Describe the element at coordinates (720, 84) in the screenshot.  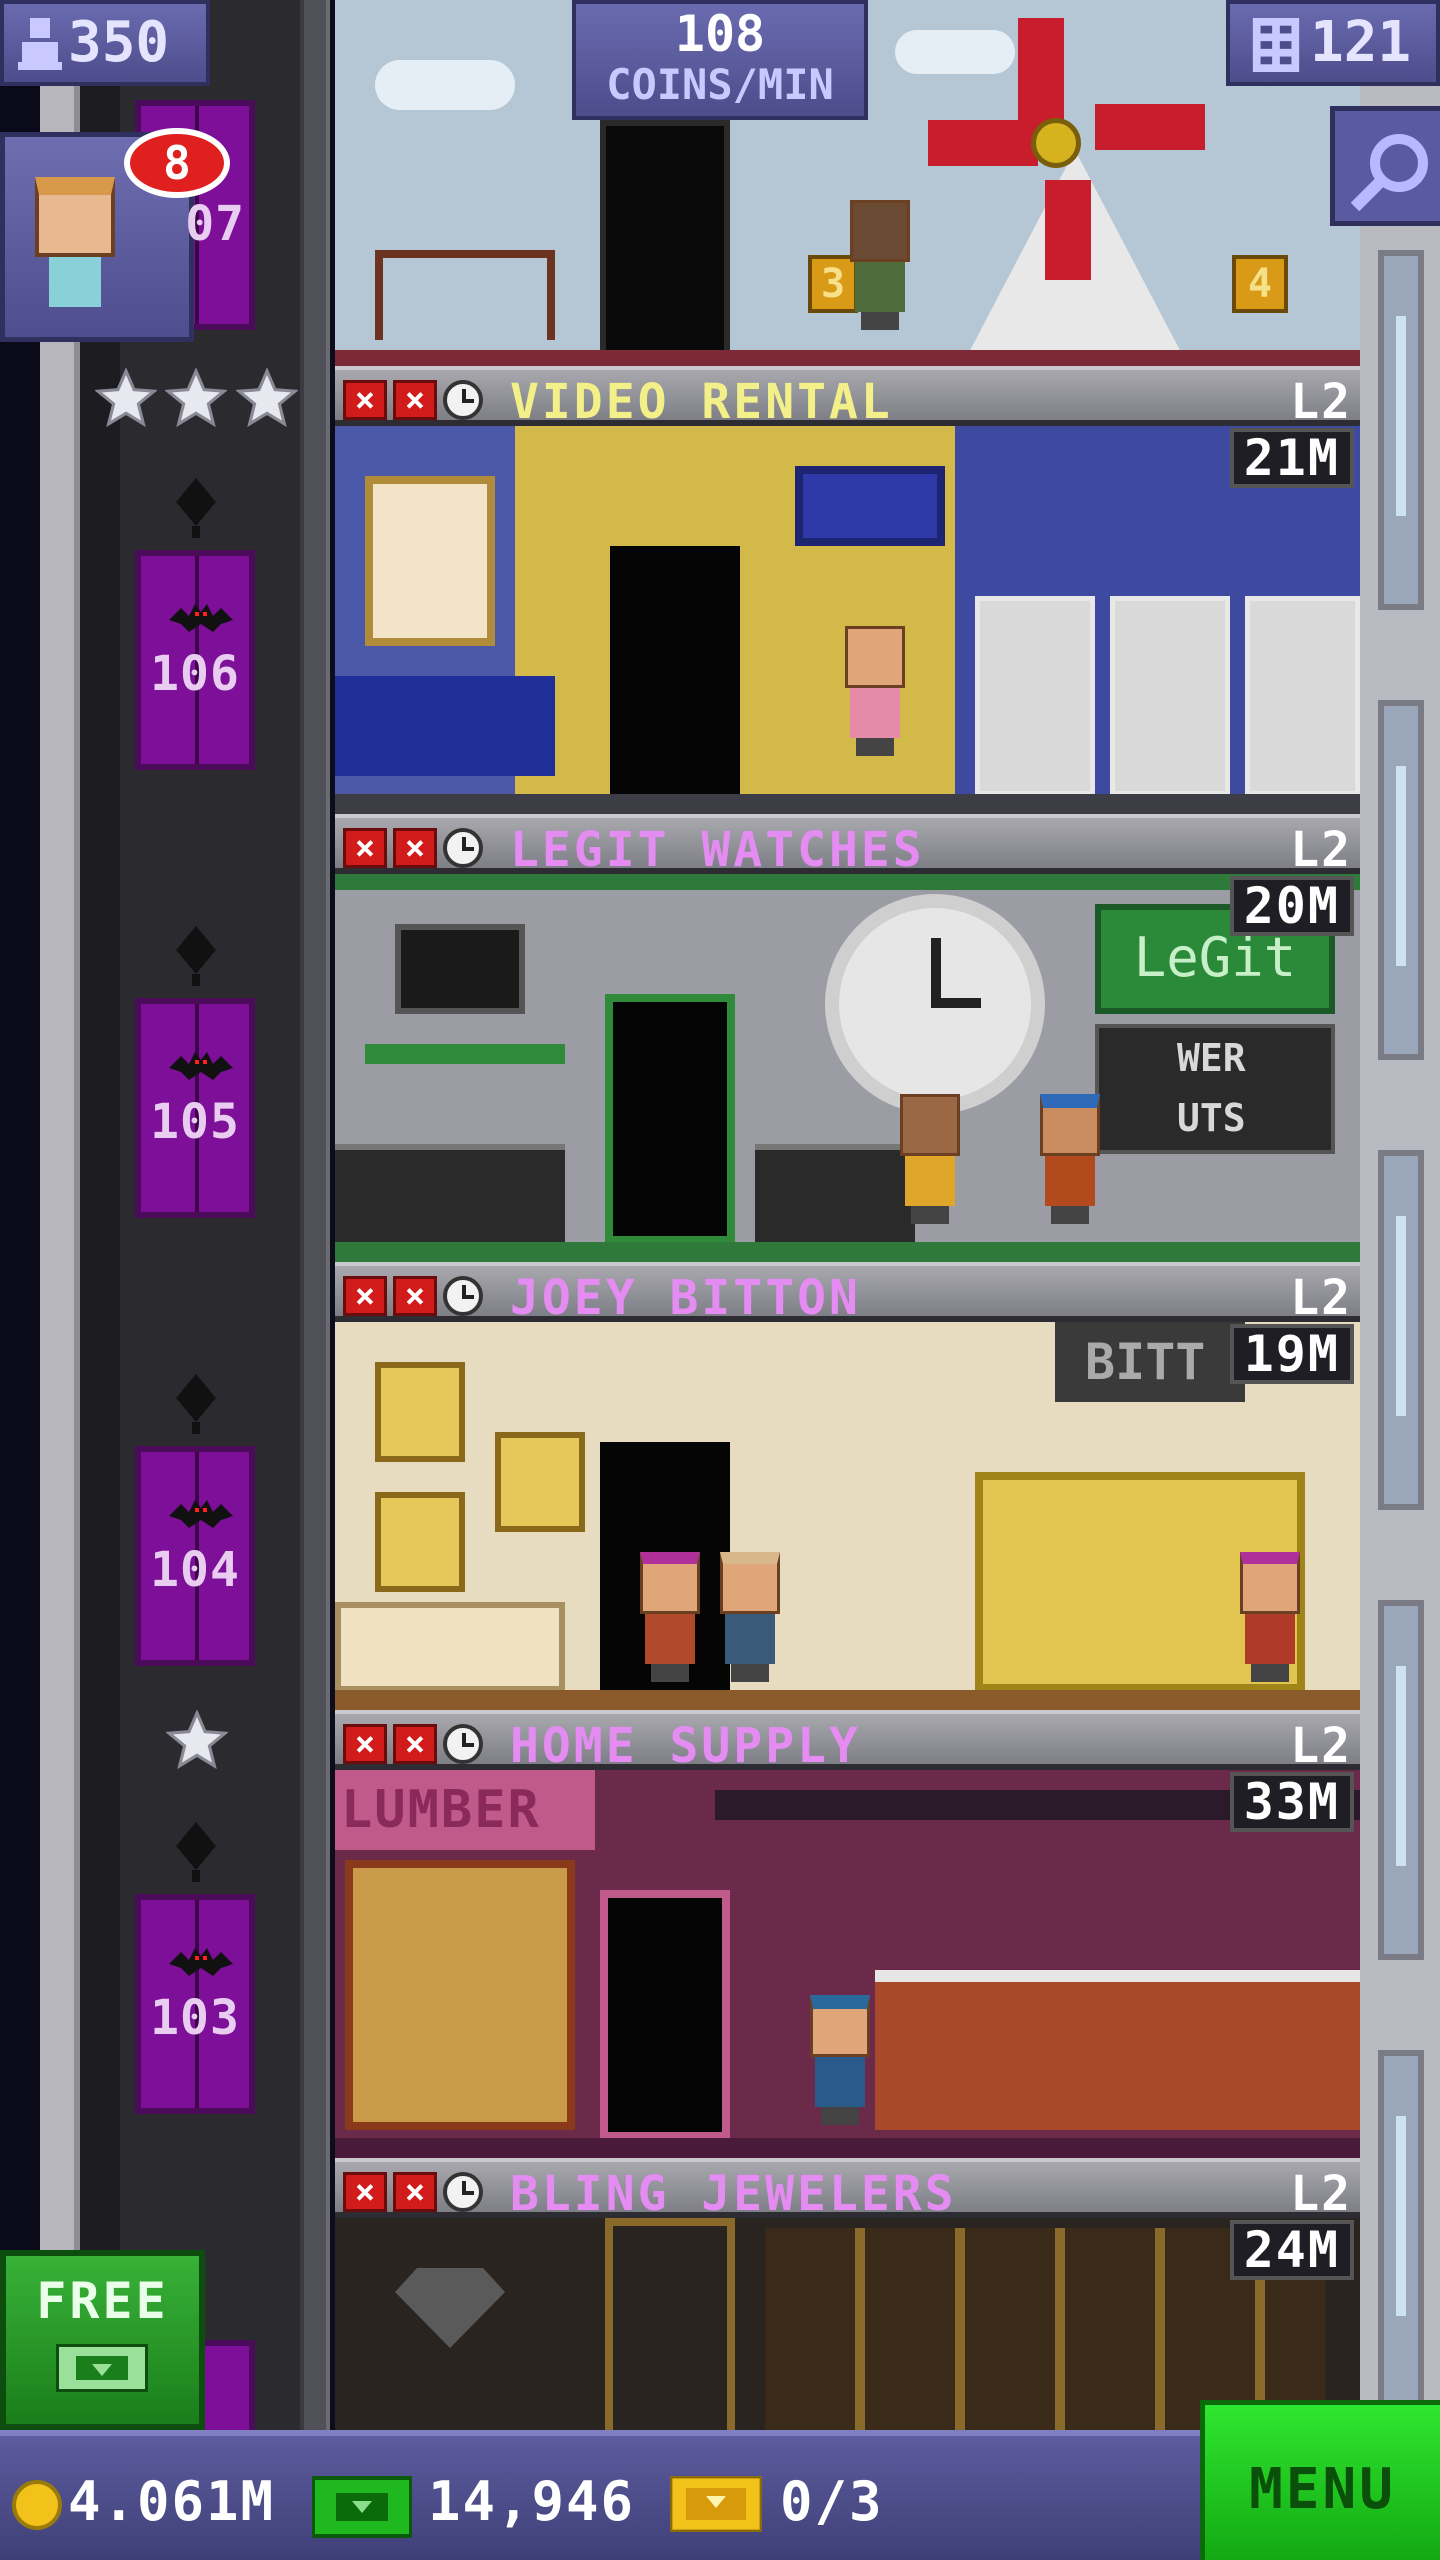
I see `coins-per-min-label: COINS/MIN` at that location.